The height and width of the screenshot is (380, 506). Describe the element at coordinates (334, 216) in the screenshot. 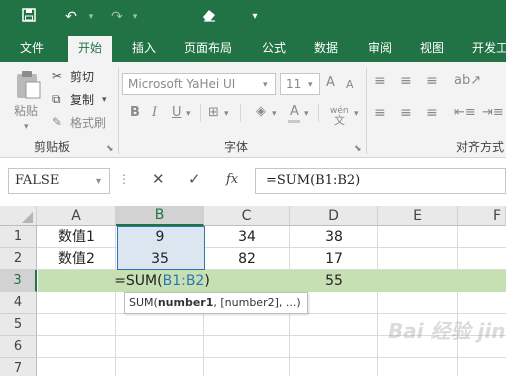

I see `column-header-d: D` at that location.